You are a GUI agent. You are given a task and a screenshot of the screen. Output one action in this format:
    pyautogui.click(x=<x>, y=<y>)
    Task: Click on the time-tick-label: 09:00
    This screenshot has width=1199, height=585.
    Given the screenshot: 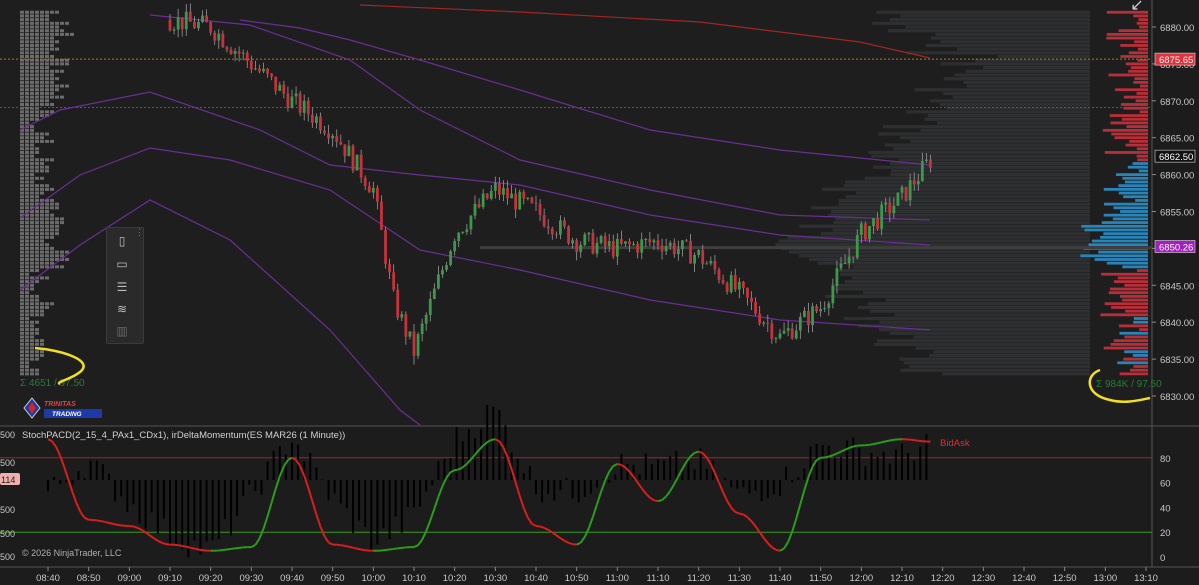 What is the action you would take?
    pyautogui.click(x=129, y=578)
    